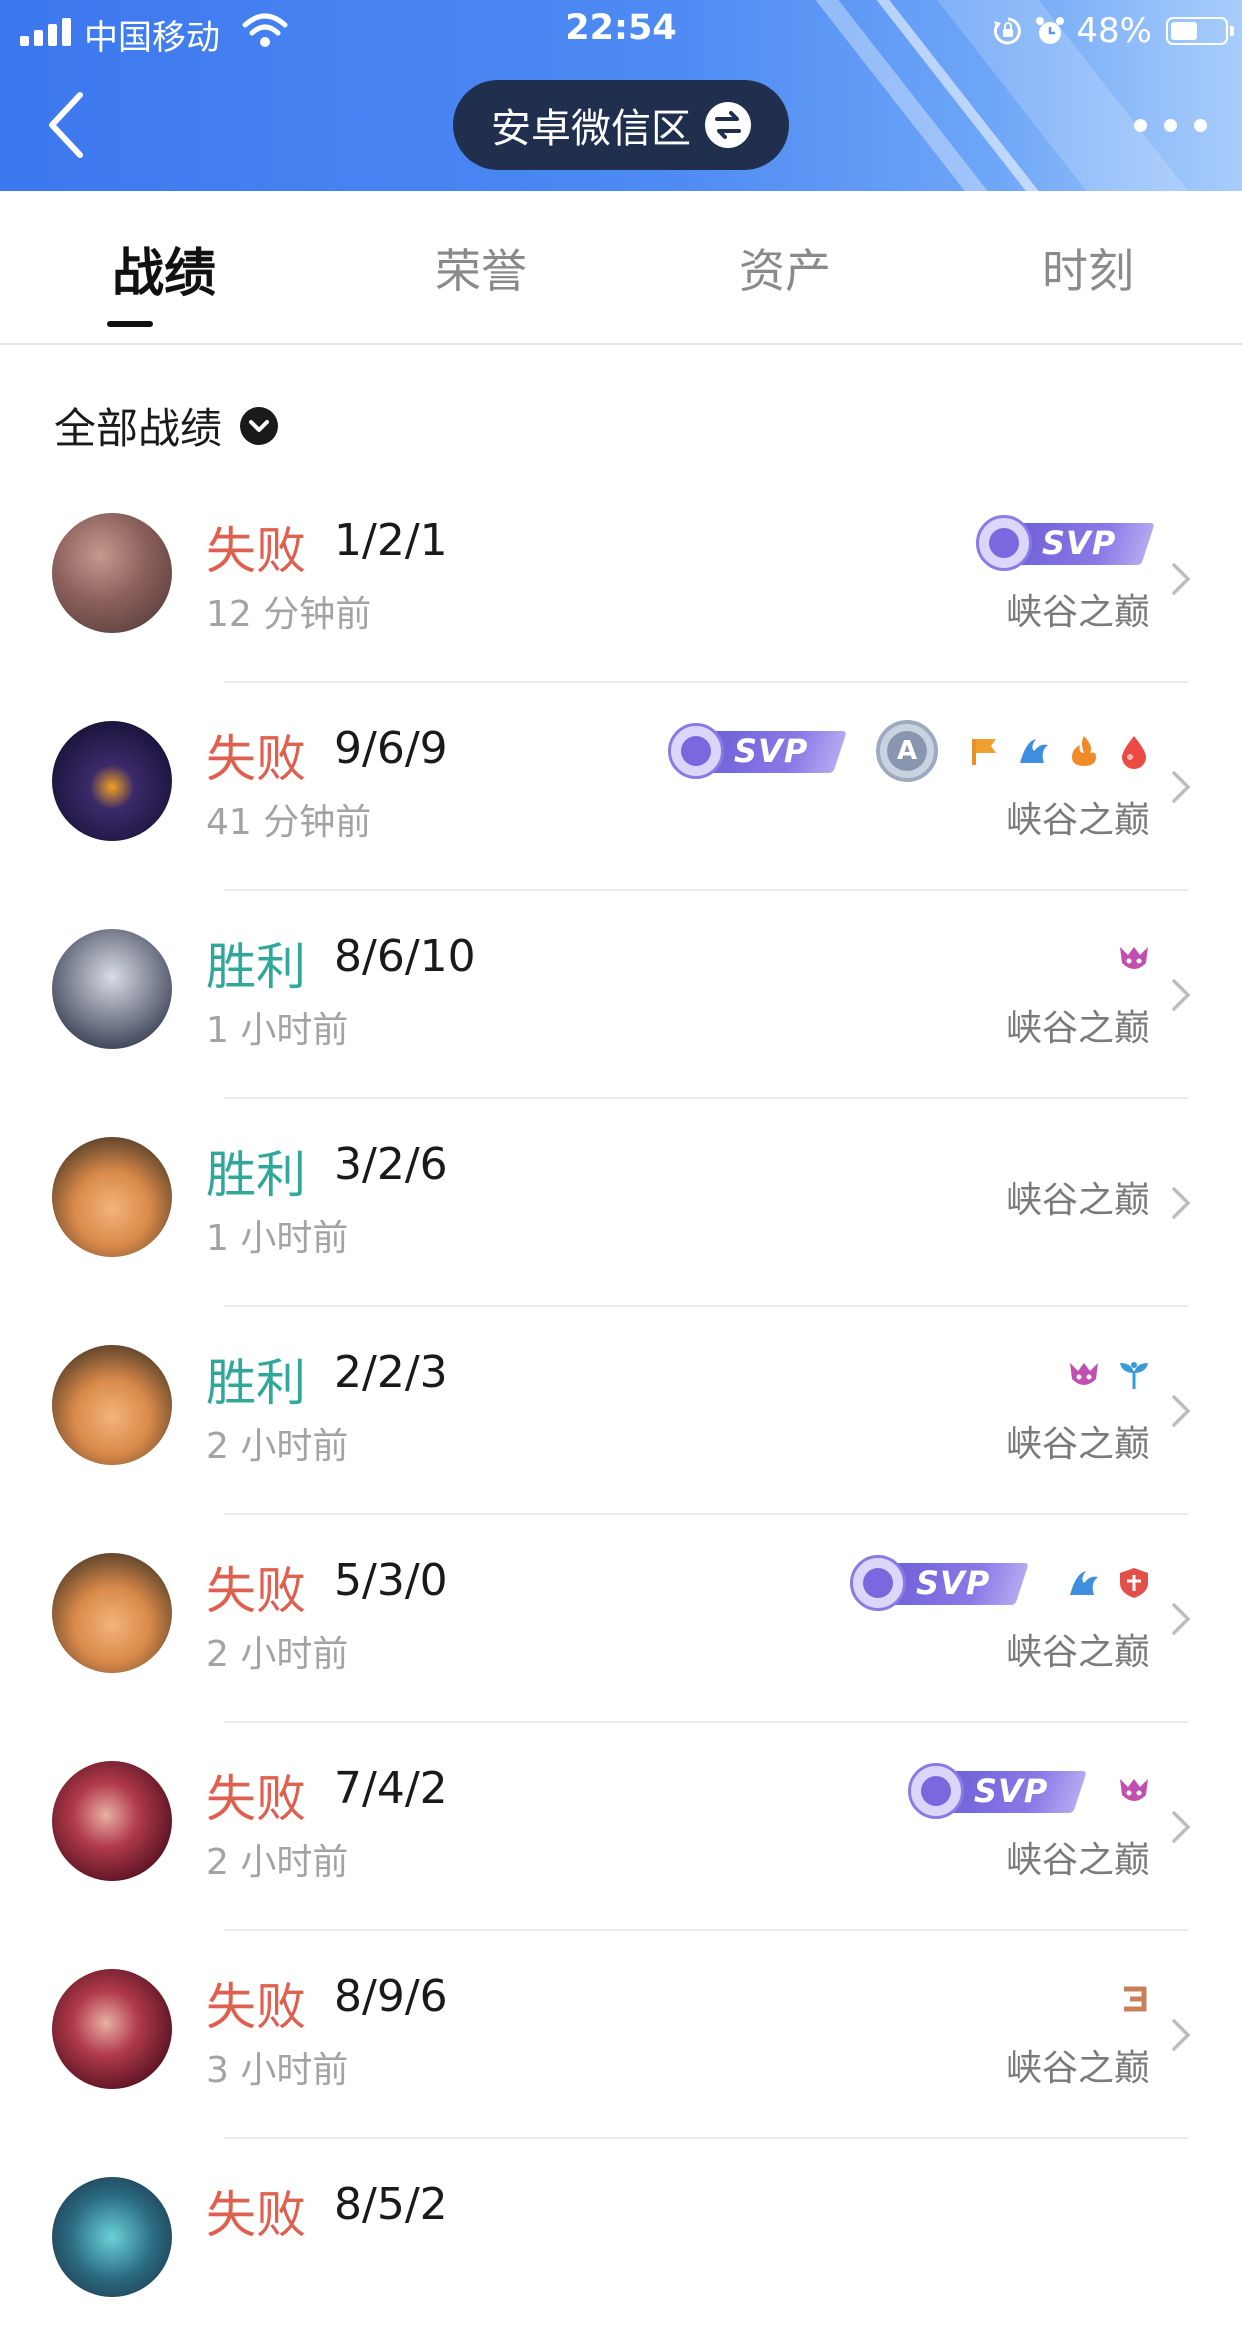 Image resolution: width=1242 pixels, height=2347 pixels. I want to click on match-row: 胜利 3/2/6 1 小时前 峡谷之巅, so click(621, 1203).